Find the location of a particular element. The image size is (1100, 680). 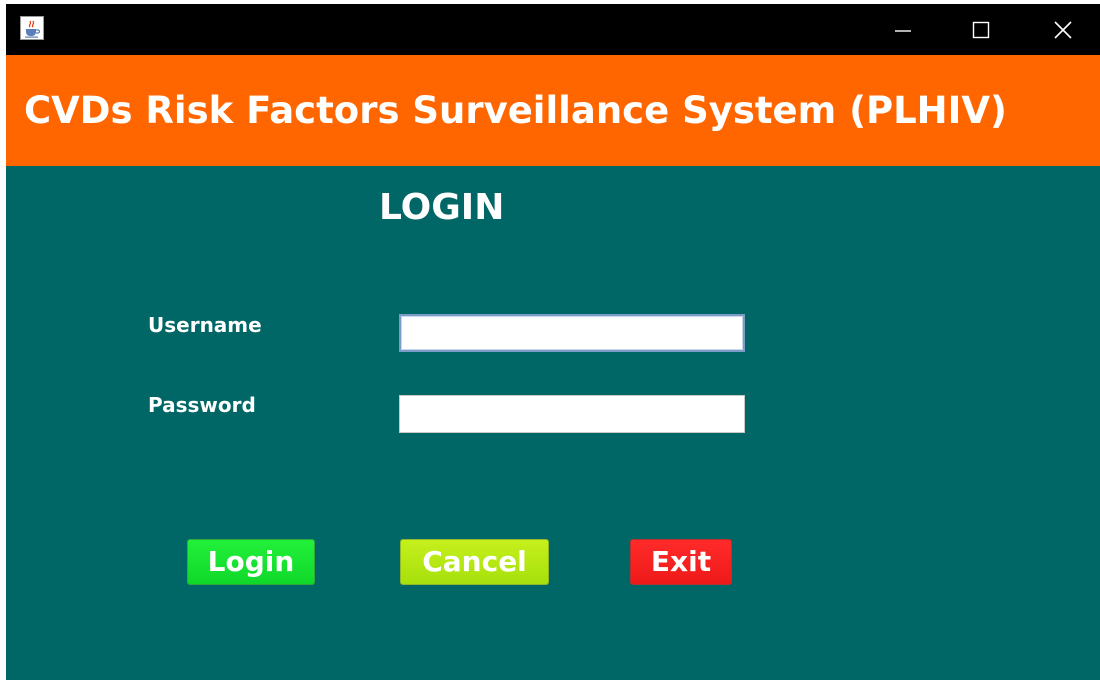

close-button is located at coordinates (1063, 29).